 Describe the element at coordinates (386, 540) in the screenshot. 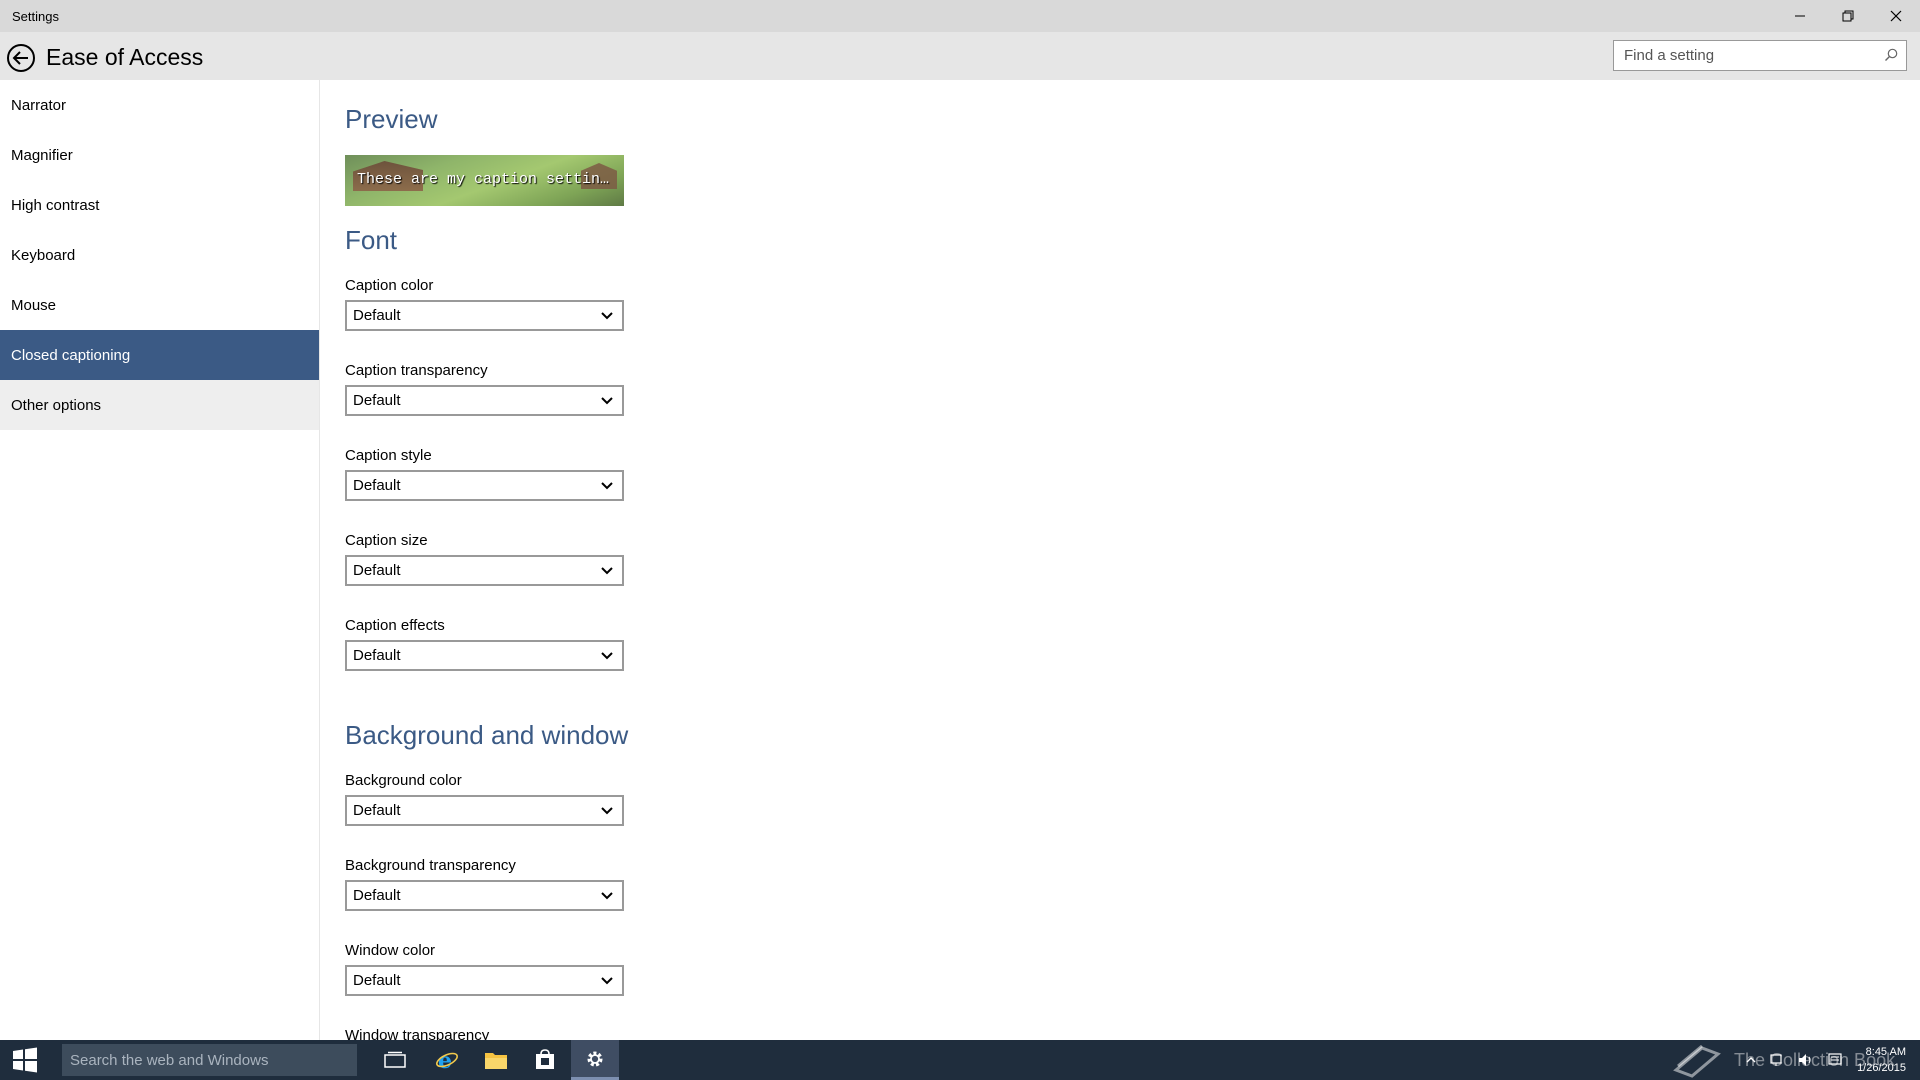

I see `caption-size-label: Caption size` at that location.